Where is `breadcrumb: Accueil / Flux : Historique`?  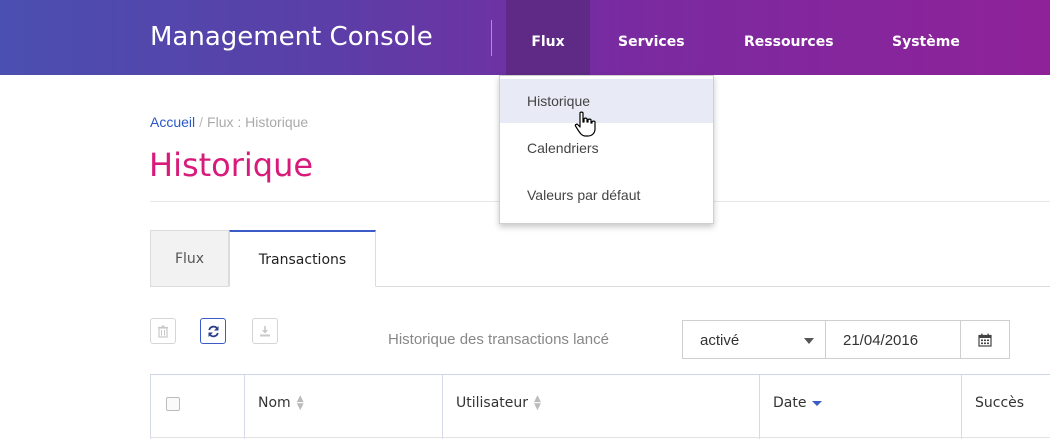
breadcrumb: Accueil / Flux : Historique is located at coordinates (229, 122).